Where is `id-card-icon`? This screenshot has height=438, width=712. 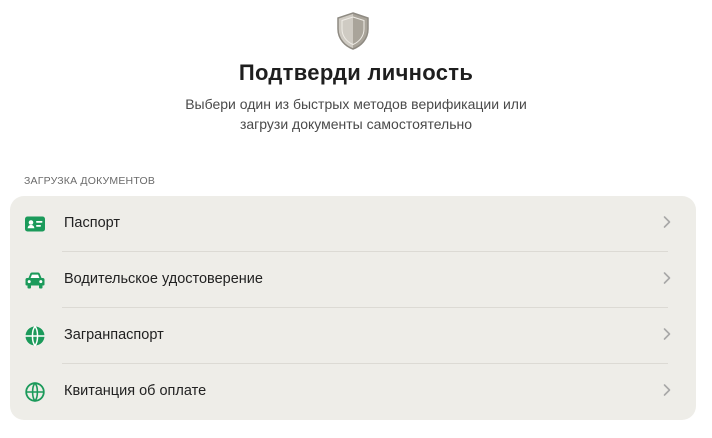
id-card-icon is located at coordinates (35, 224).